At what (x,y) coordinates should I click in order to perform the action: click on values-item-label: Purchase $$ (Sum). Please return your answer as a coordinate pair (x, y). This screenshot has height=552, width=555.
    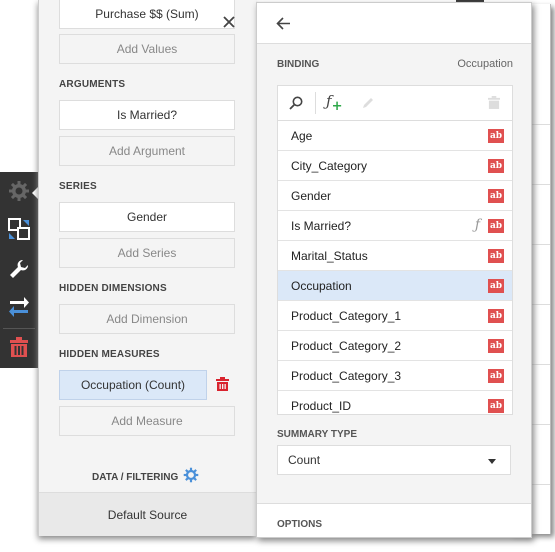
    Looking at the image, I should click on (147, 13).